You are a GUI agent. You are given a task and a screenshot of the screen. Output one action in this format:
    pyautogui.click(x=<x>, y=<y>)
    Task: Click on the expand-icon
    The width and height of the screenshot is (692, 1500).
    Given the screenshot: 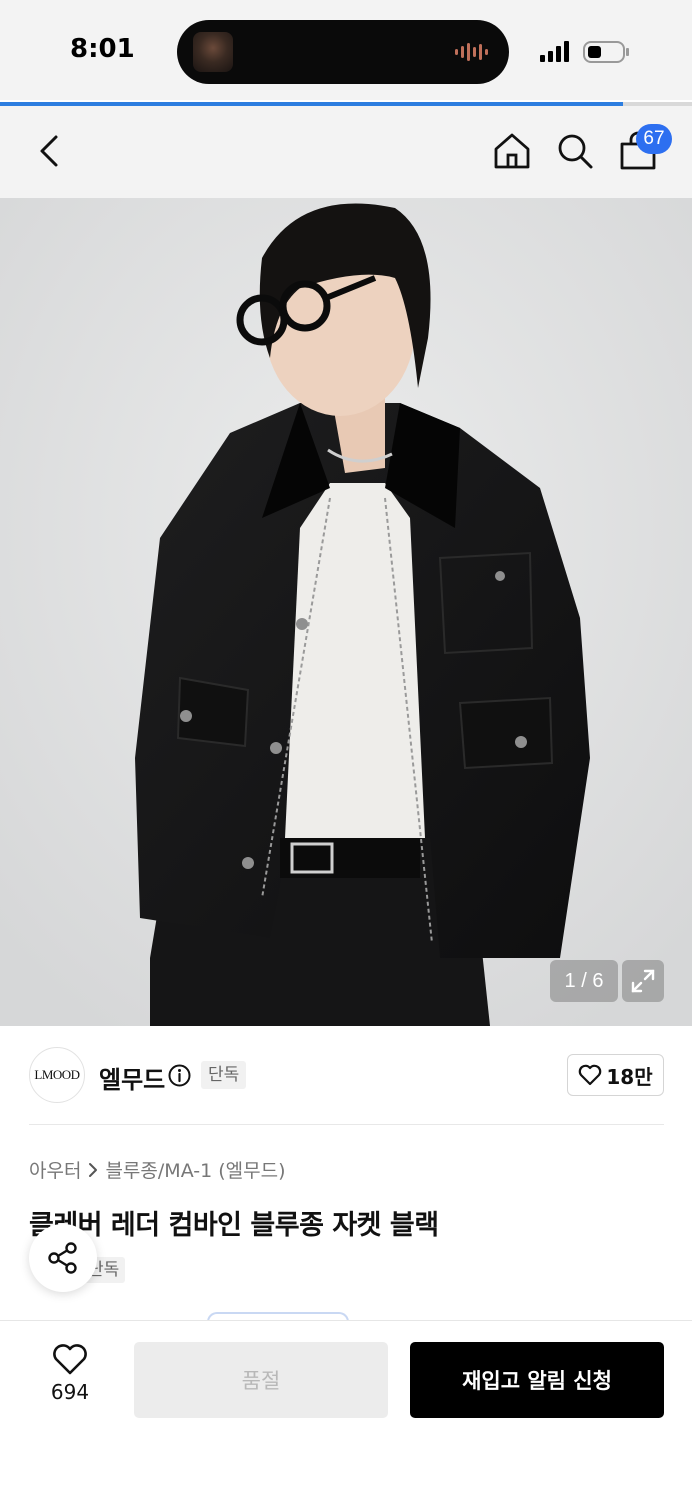 What is the action you would take?
    pyautogui.click(x=643, y=981)
    